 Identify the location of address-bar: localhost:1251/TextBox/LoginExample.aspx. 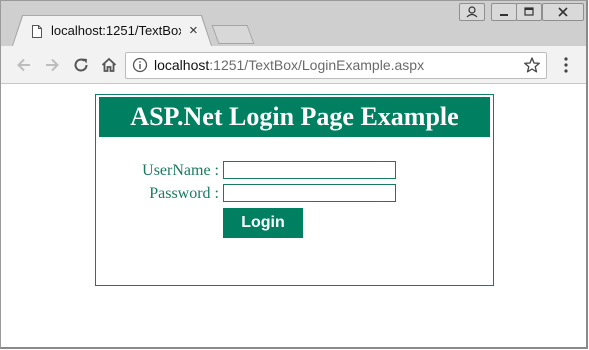
(336, 65).